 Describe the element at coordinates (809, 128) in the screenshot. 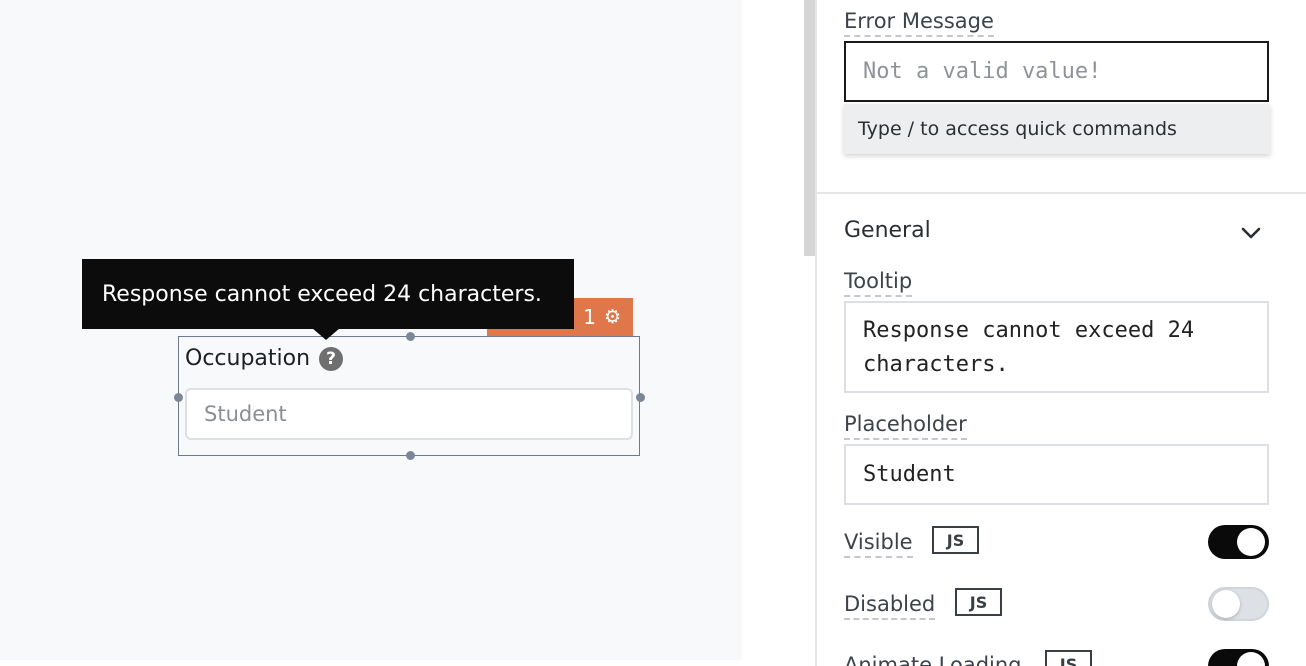

I see `scrollbar-thumb` at that location.